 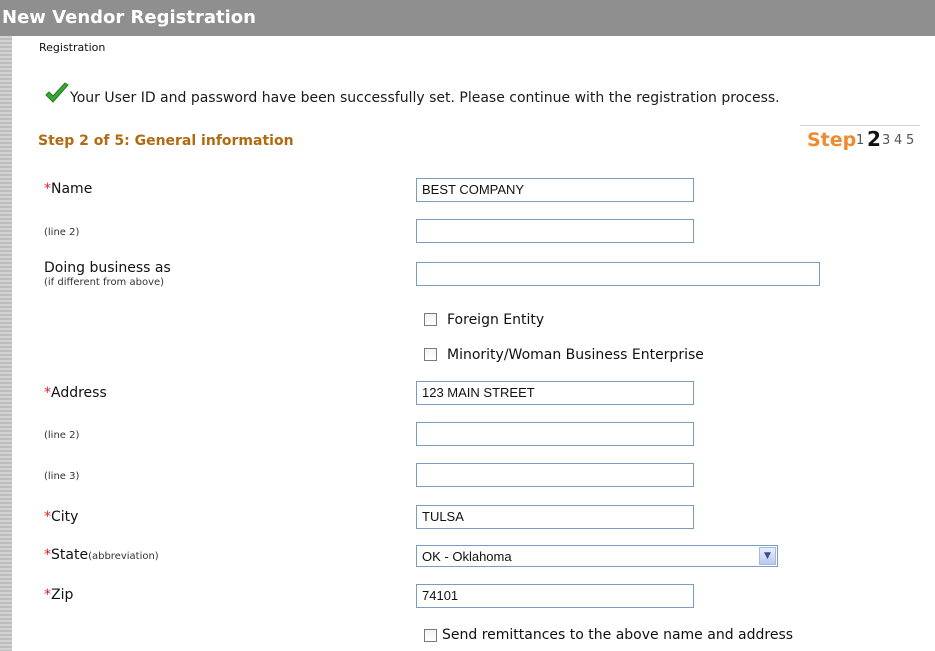 What do you see at coordinates (166, 141) in the screenshot?
I see `step-title: Step 2 of 5: General information` at bounding box center [166, 141].